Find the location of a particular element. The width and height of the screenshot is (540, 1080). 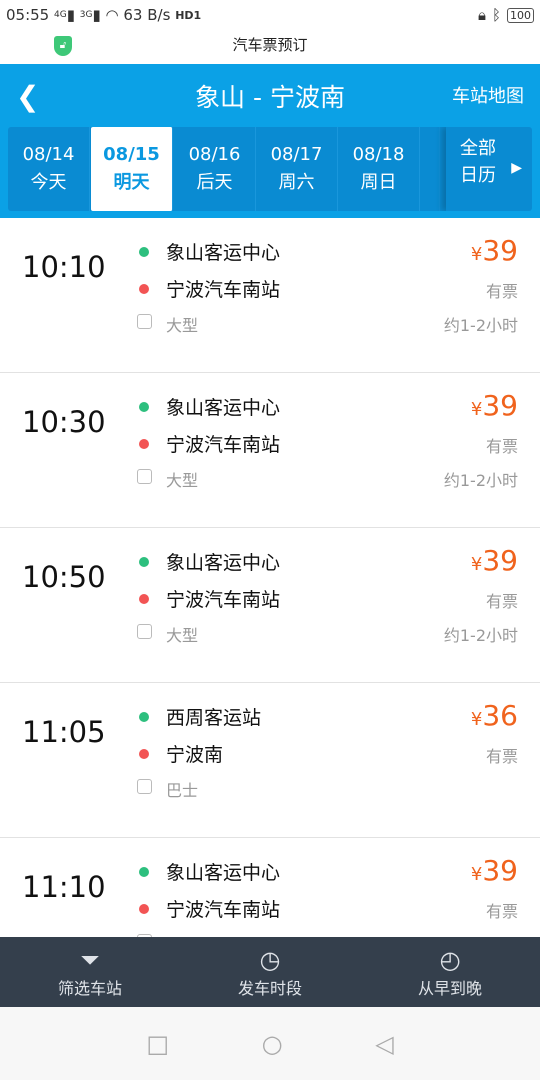

filter-icon: ⏷ is located at coordinates (90, 960).